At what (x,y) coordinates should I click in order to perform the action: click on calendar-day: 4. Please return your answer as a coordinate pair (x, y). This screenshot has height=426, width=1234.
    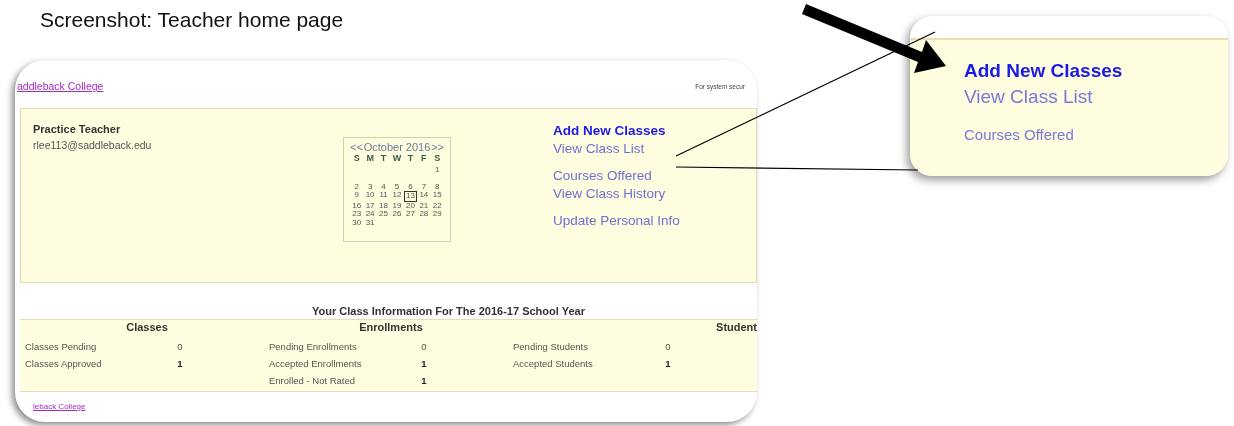
    Looking at the image, I should click on (383, 186).